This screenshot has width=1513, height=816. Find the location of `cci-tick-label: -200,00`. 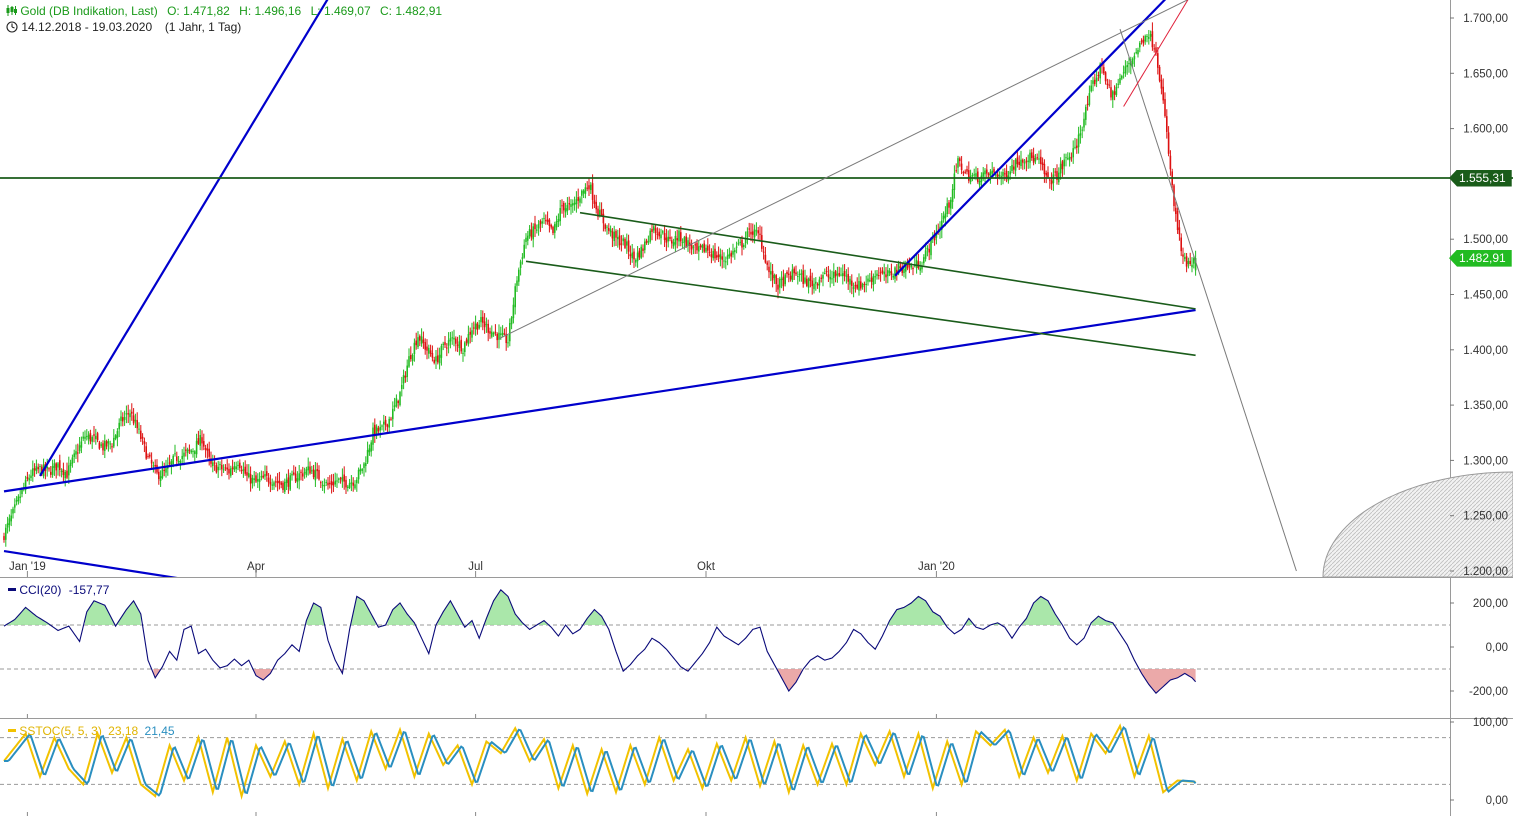

cci-tick-label: -200,00 is located at coordinates (1488, 692).